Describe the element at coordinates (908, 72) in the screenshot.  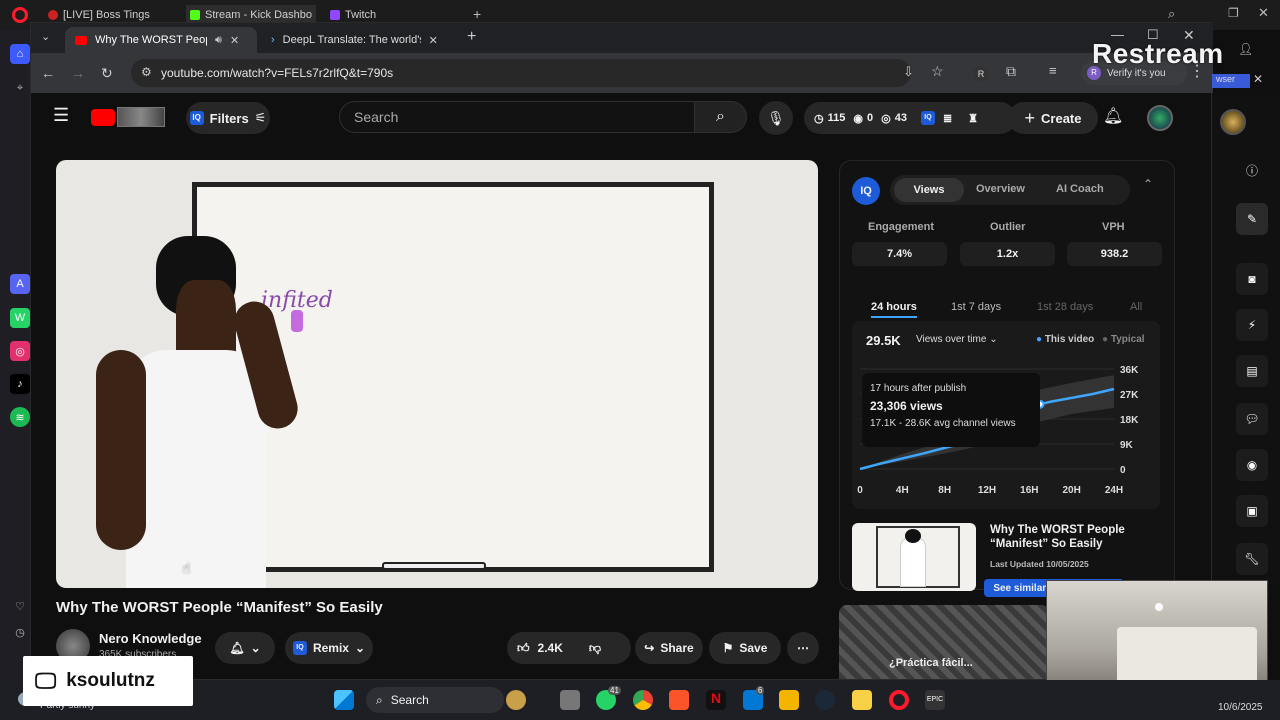
I see `install-icon: ⇩` at that location.